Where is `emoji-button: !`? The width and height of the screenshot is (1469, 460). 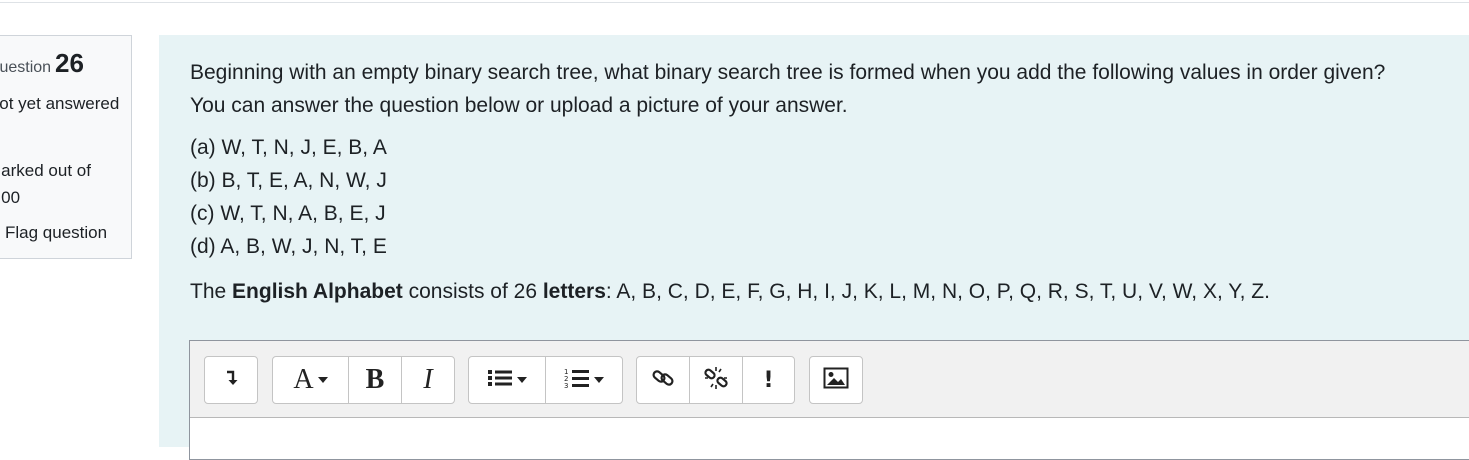
emoji-button: ! is located at coordinates (768, 380).